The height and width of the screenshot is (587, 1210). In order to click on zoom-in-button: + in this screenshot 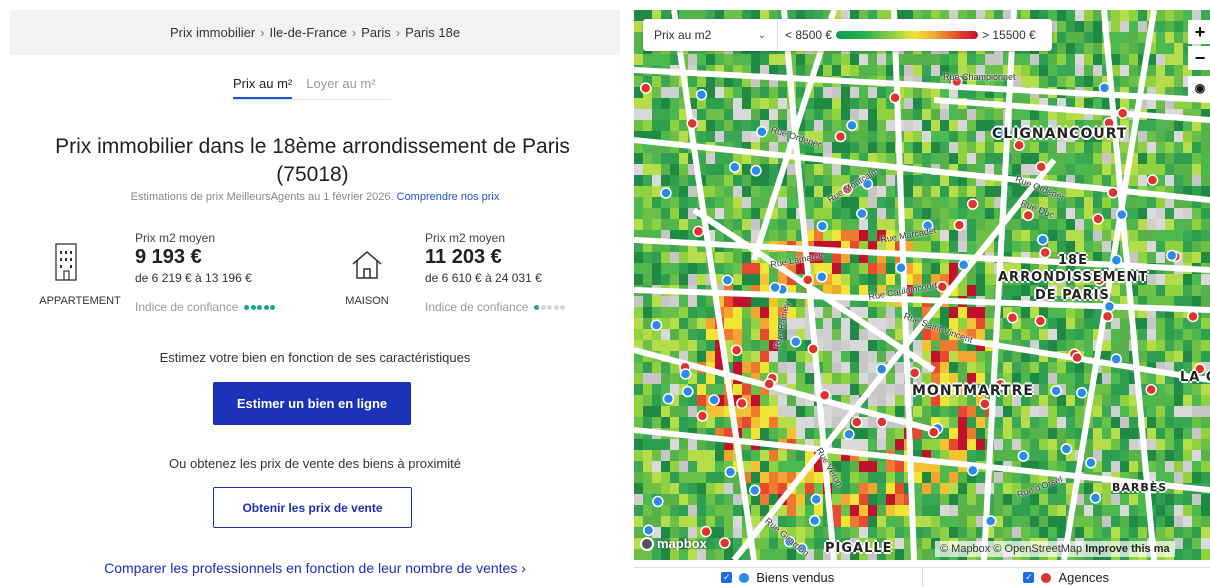, I will do `click(1199, 32)`.